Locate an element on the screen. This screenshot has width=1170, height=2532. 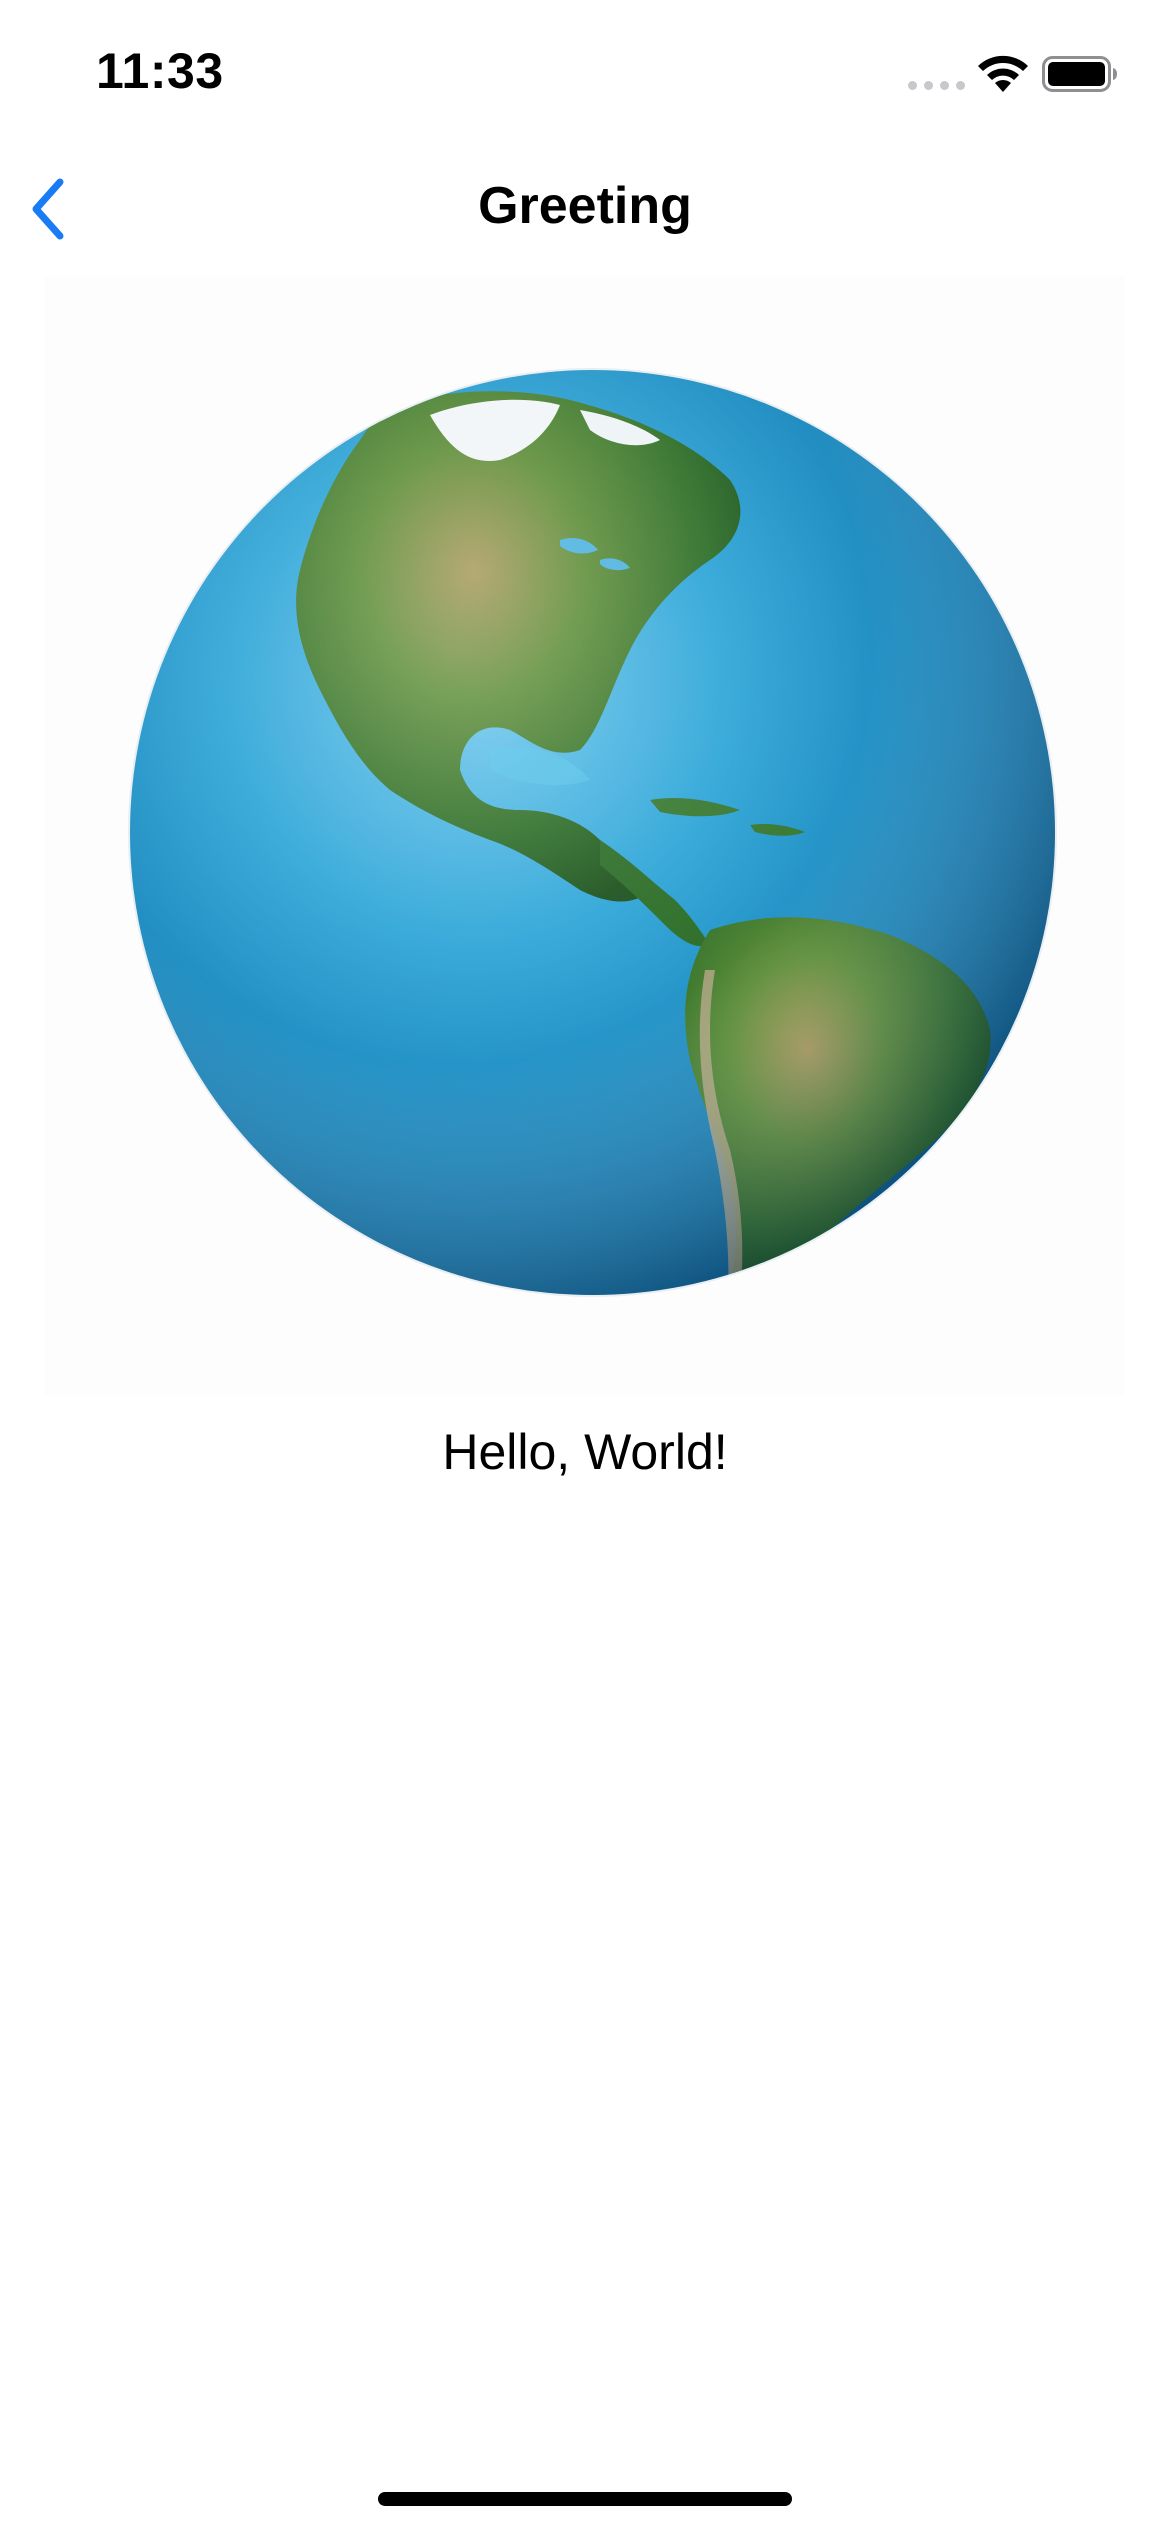
battery-icon is located at coordinates (1079, 74).